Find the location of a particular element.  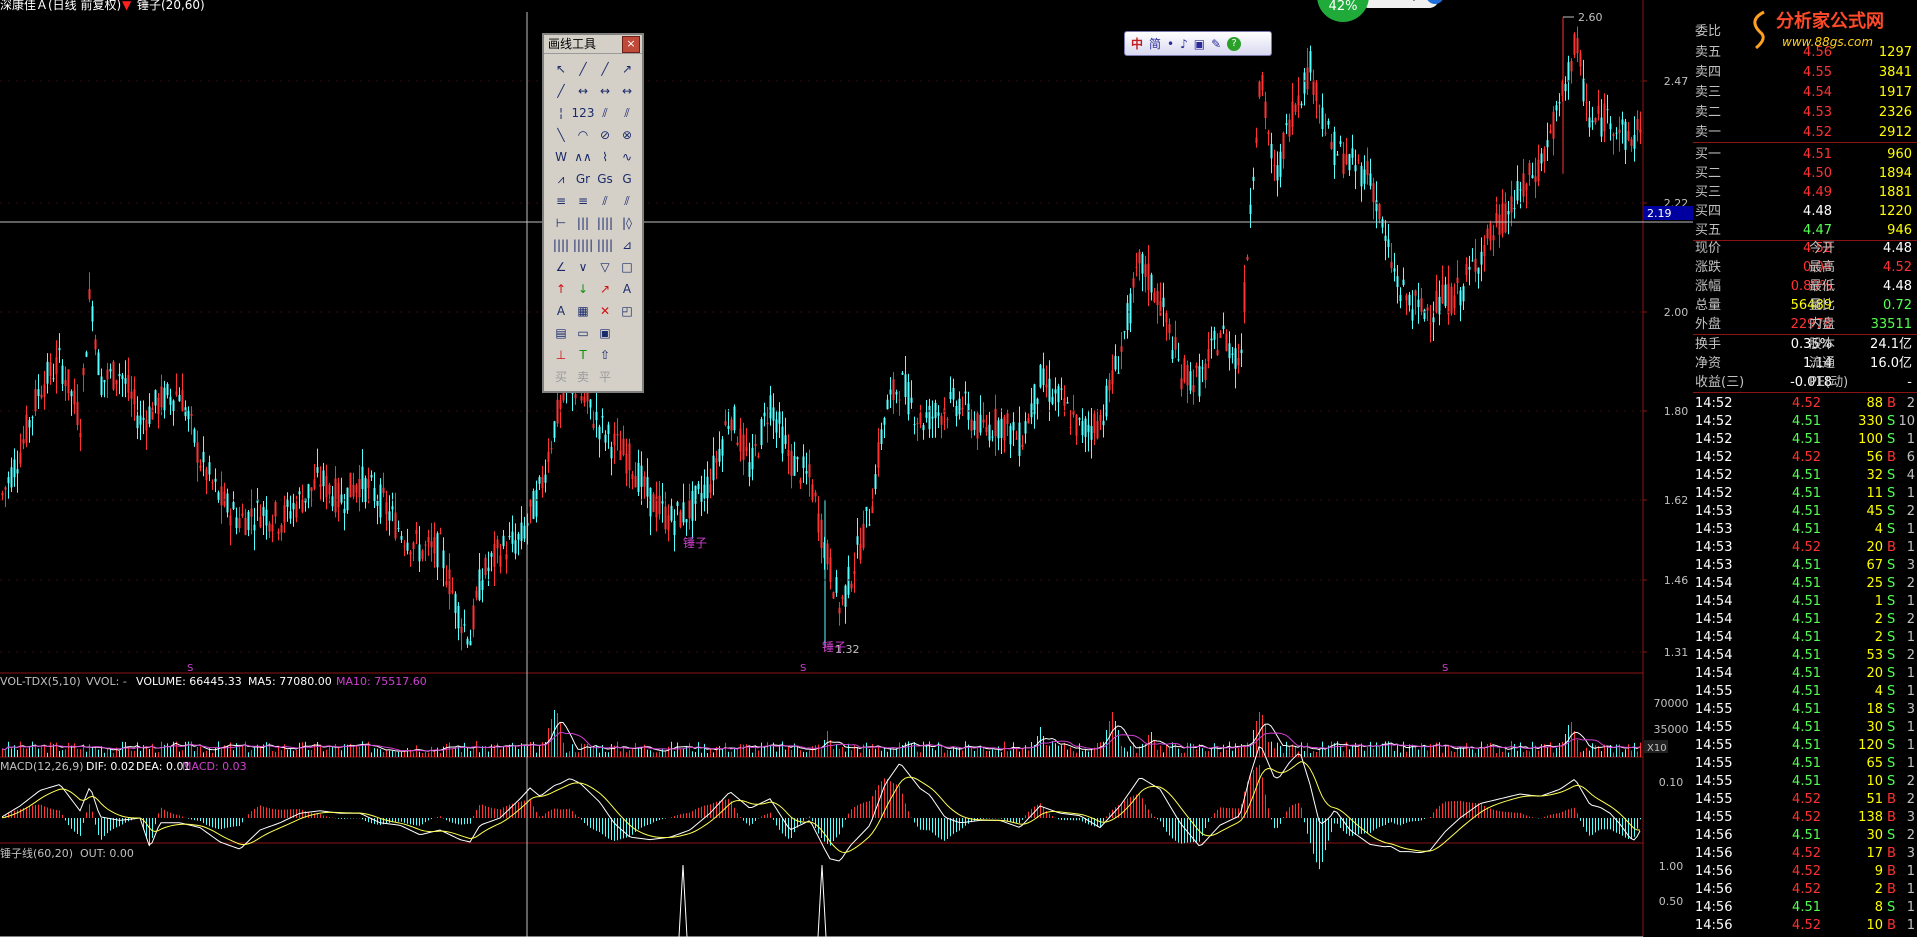

tick-price: 4.51 is located at coordinates (1806, 745).